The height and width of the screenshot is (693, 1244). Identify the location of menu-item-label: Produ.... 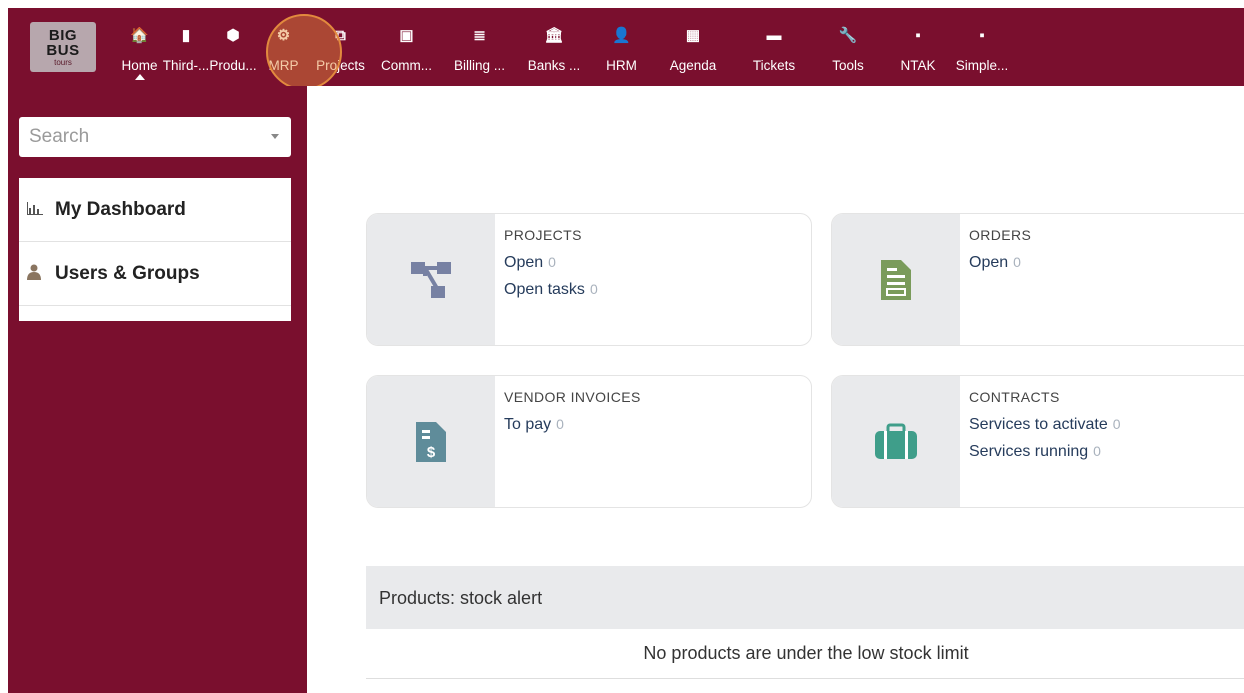
(233, 65).